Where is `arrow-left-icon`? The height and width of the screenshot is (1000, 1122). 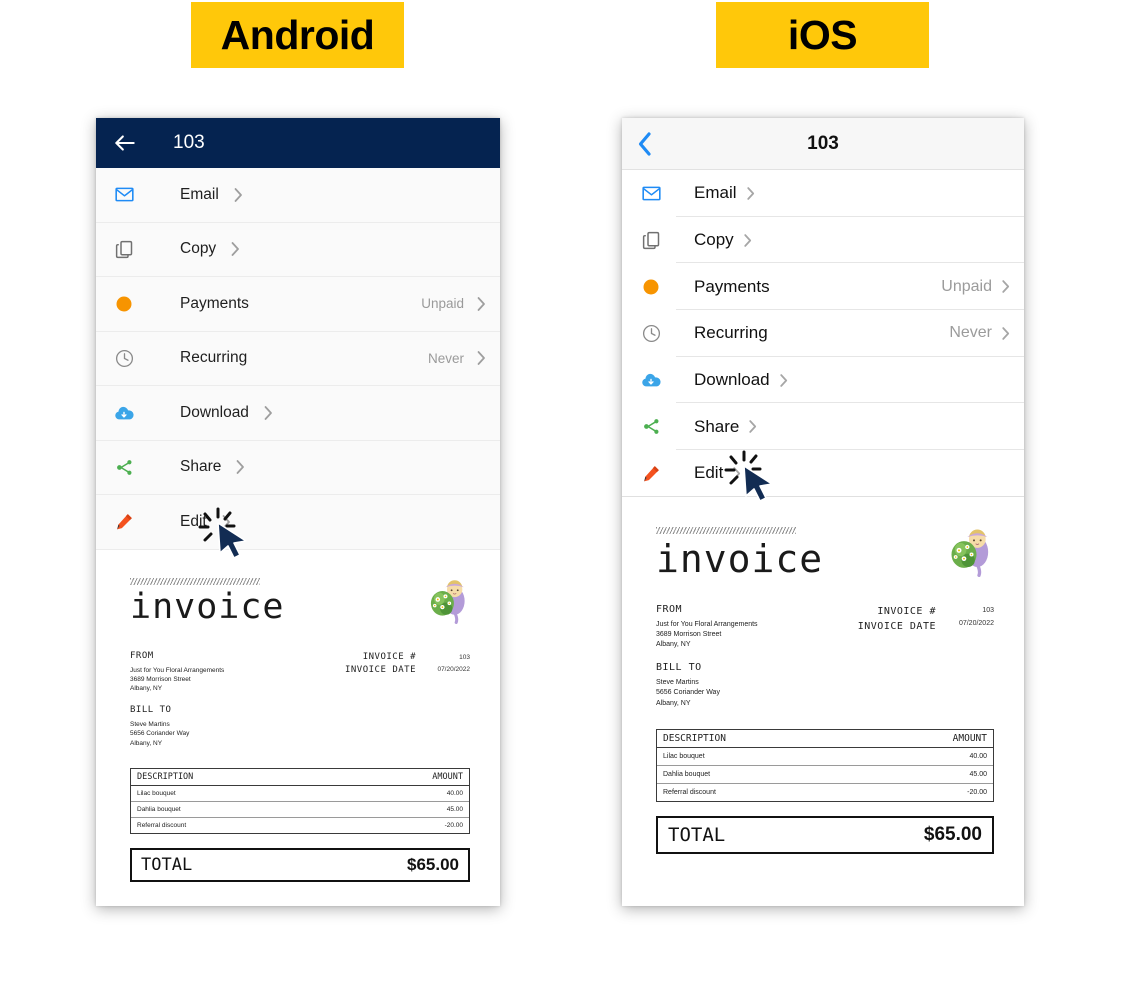
arrow-left-icon is located at coordinates (125, 143).